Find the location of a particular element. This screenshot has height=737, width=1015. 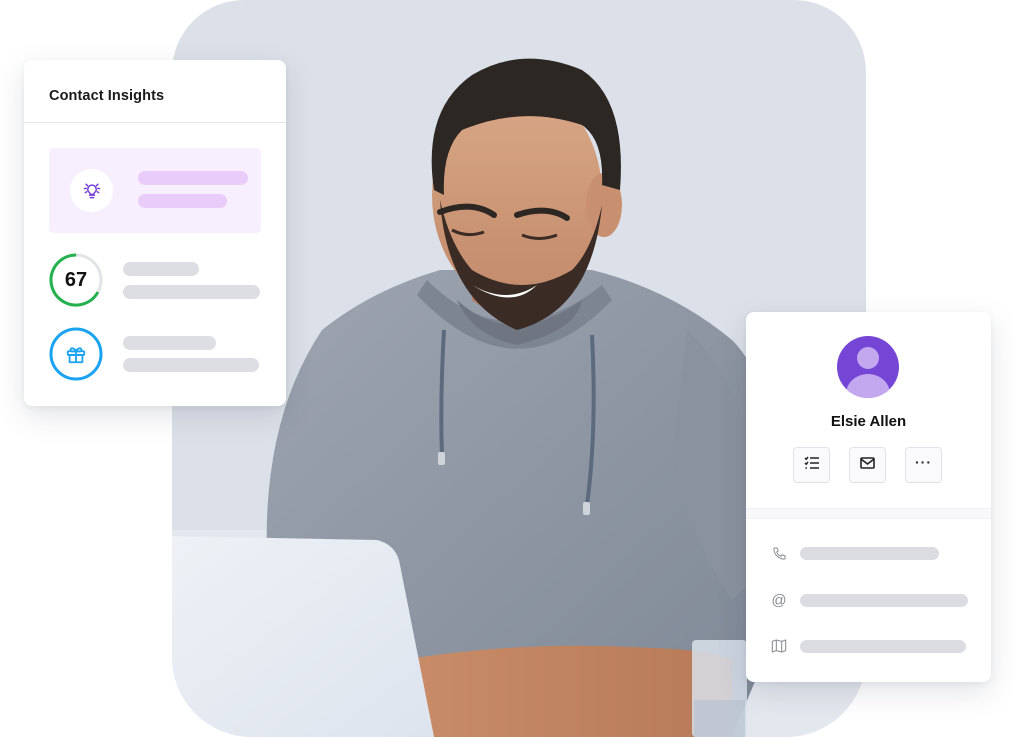

contact-card: Elsie Allen ··· @ is located at coordinates (868, 497).